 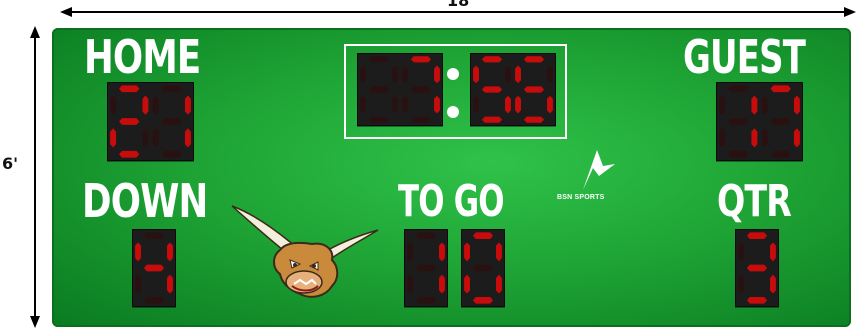 I want to click on quarter-display, so click(x=757, y=268).